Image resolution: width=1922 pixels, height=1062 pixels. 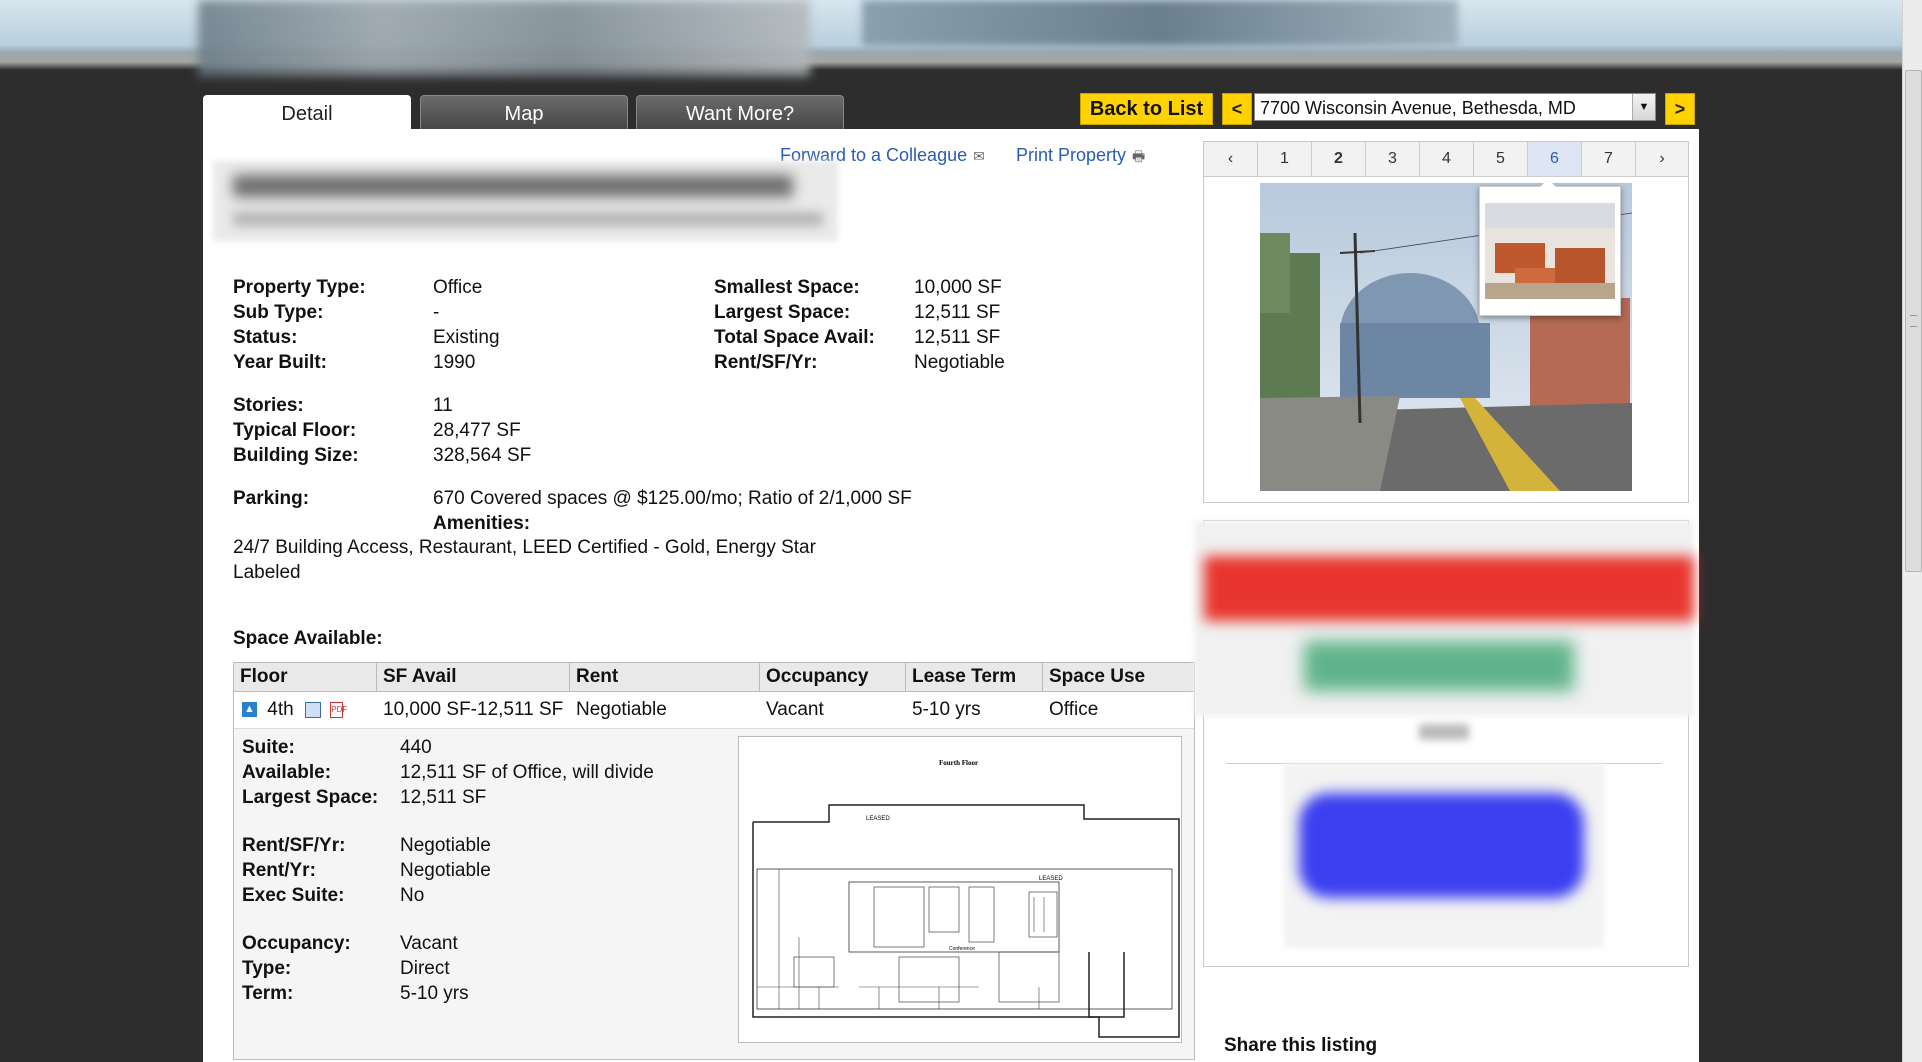 I want to click on amenities-label: Amenities:, so click(x=482, y=523).